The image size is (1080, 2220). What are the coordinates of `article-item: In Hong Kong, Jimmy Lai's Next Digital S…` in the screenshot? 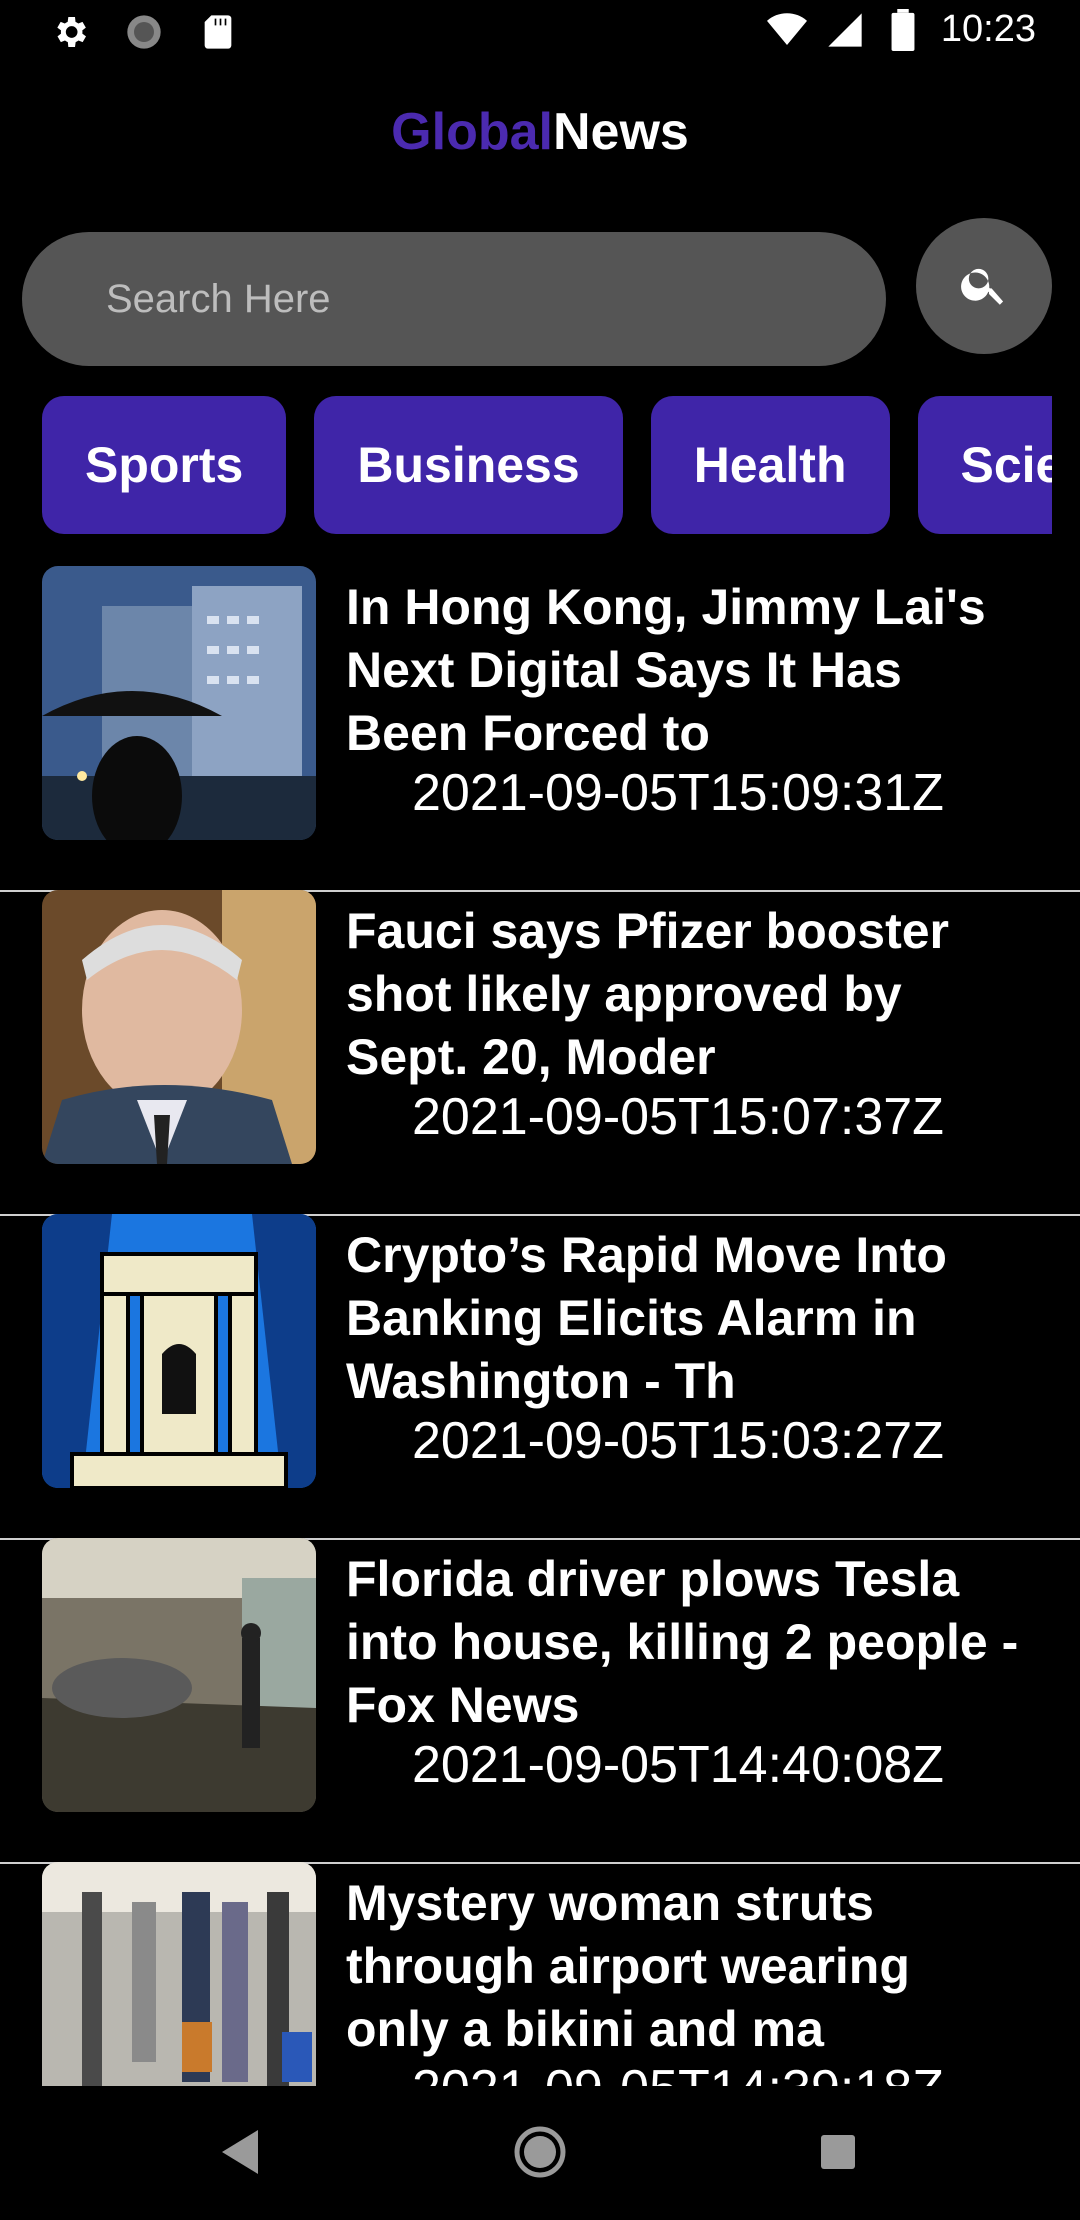 It's located at (540, 729).